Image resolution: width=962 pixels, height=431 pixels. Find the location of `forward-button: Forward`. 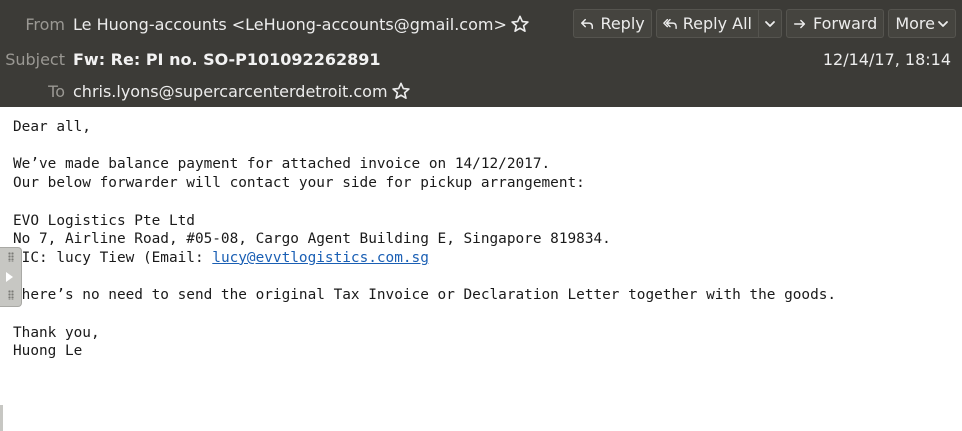

forward-button: Forward is located at coordinates (835, 23).